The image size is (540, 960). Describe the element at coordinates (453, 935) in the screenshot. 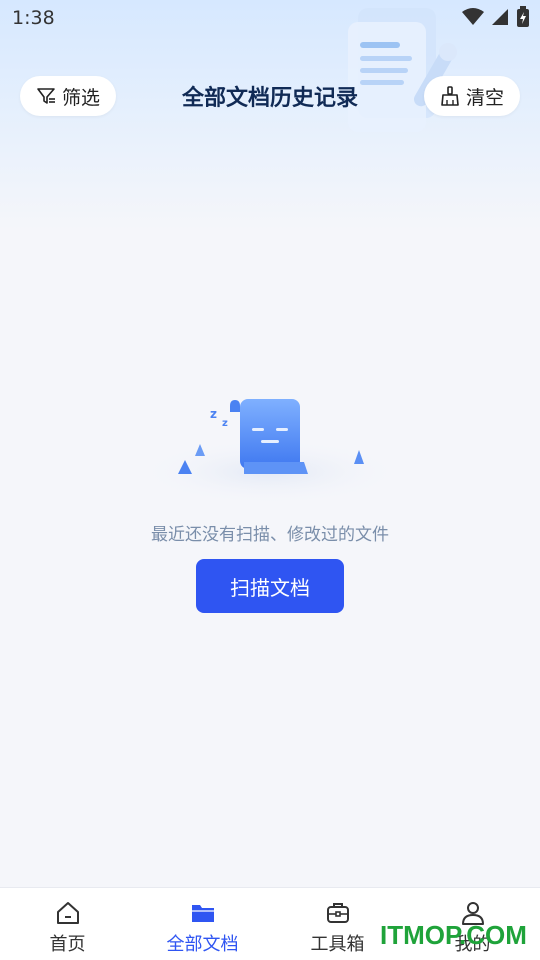

I see `watermark: ITMOP.COM` at that location.